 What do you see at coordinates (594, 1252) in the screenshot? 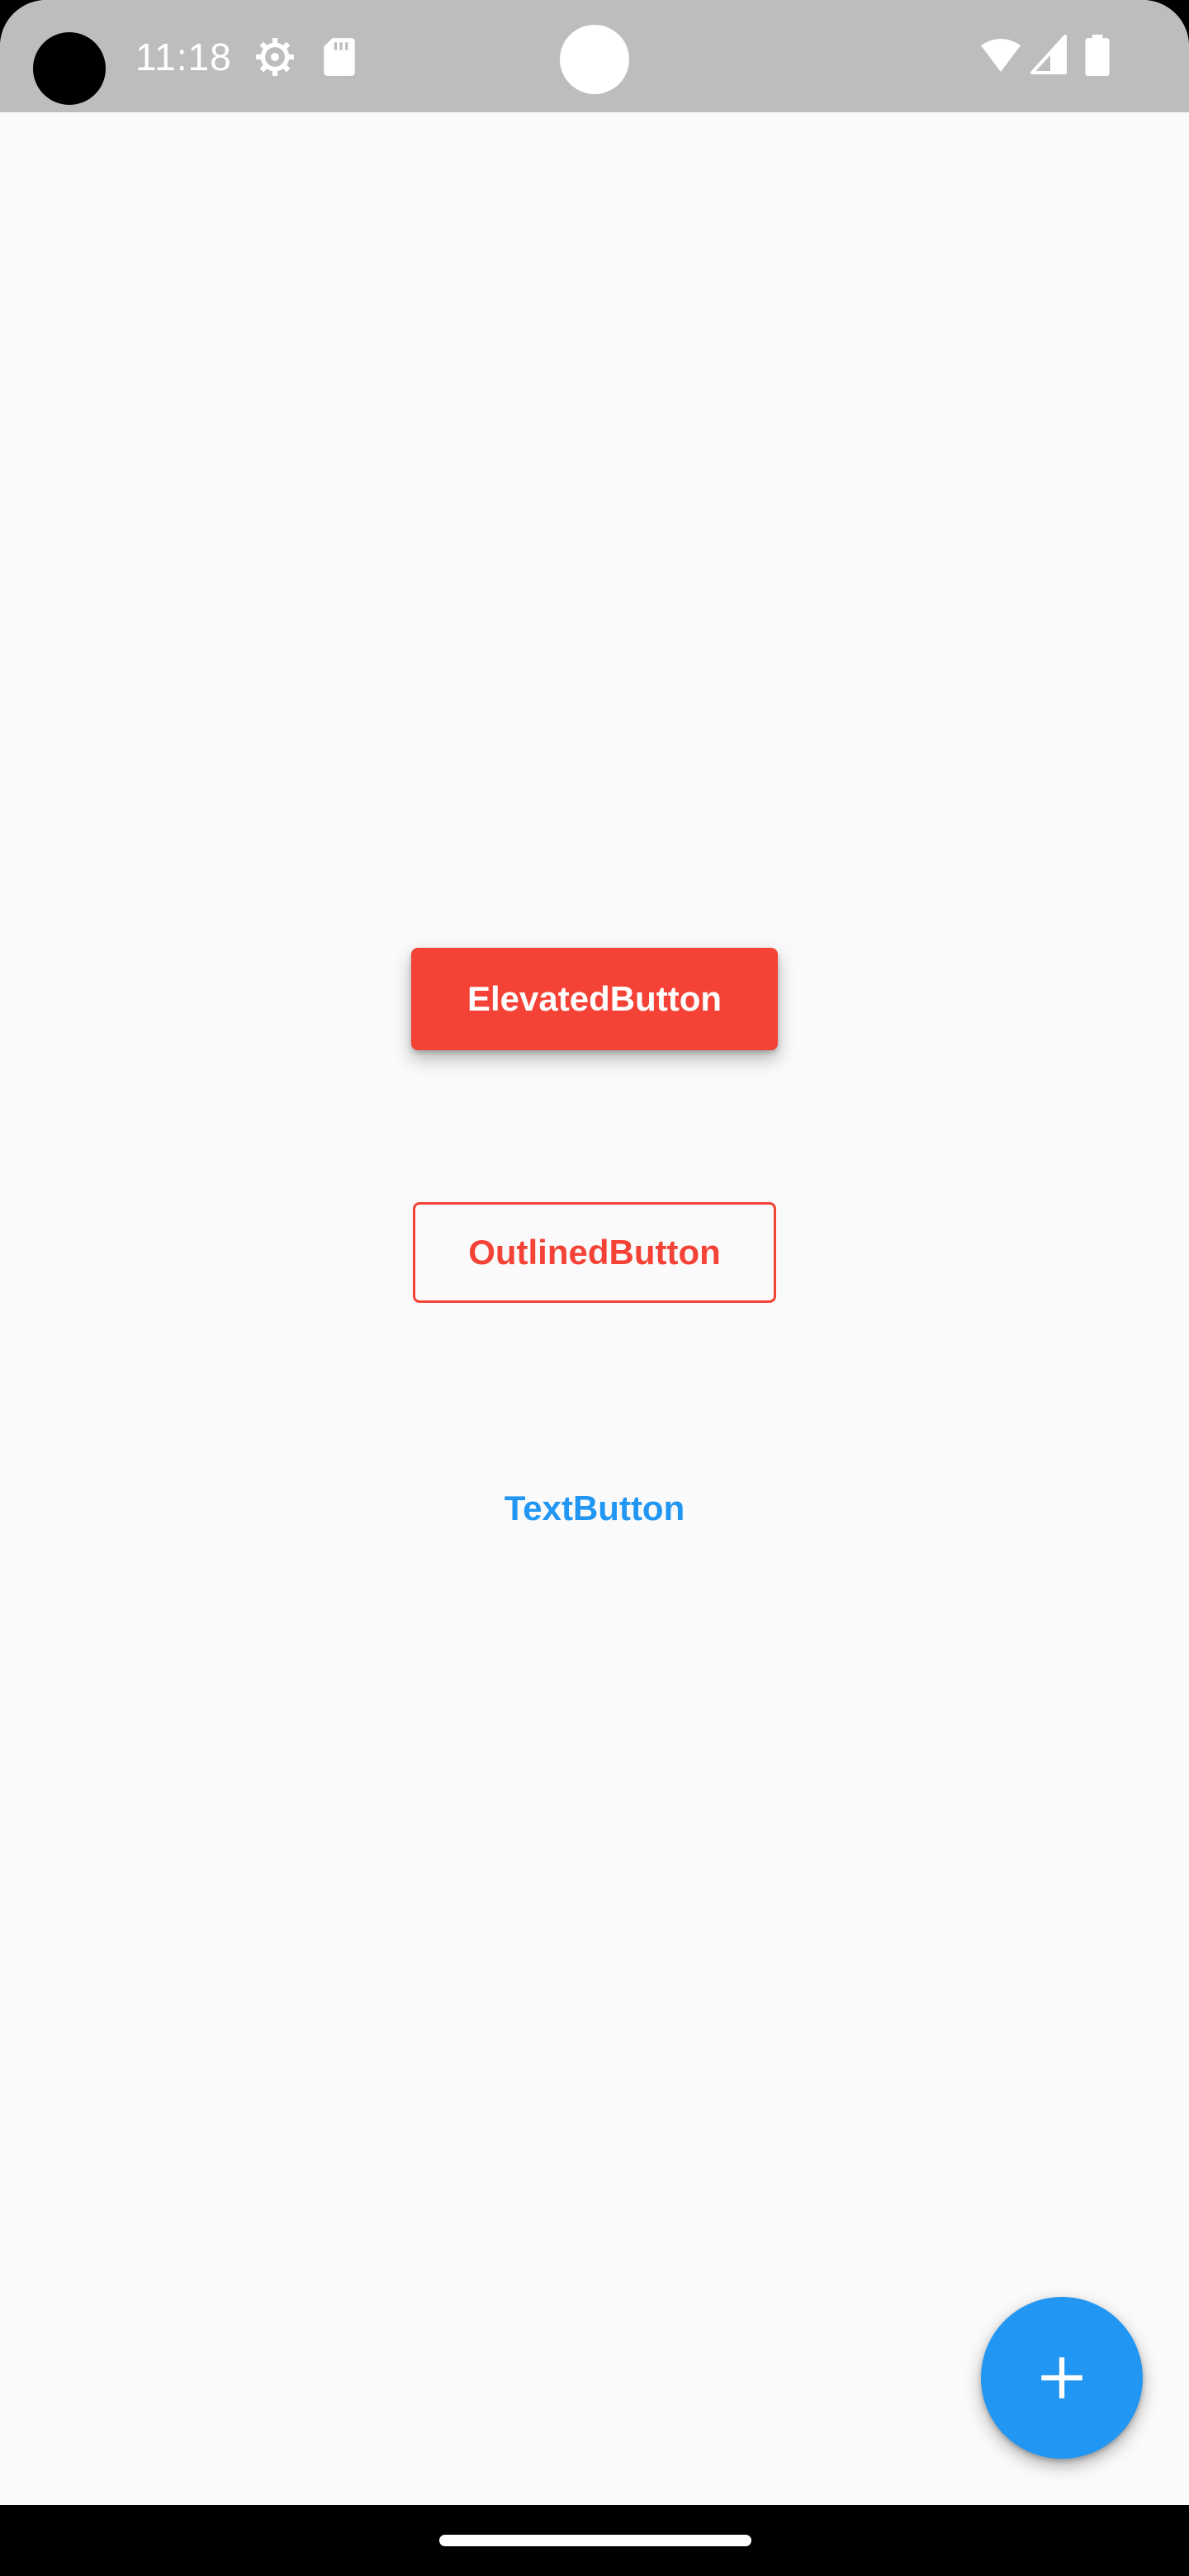
I see `outlined-button: OutlinedButton` at bounding box center [594, 1252].